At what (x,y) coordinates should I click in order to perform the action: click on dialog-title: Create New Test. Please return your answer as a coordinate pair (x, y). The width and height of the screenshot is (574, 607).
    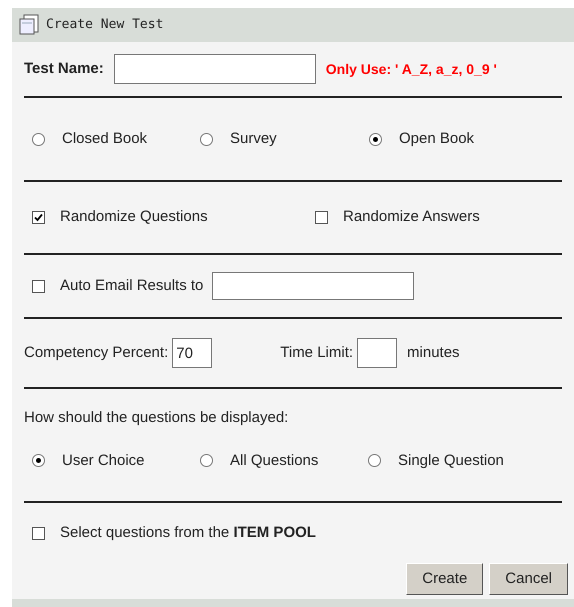
    Looking at the image, I should click on (105, 25).